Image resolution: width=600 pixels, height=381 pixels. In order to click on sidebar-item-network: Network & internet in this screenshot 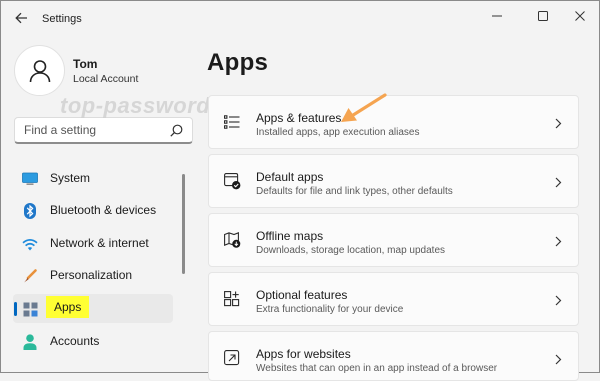, I will do `click(93, 243)`.